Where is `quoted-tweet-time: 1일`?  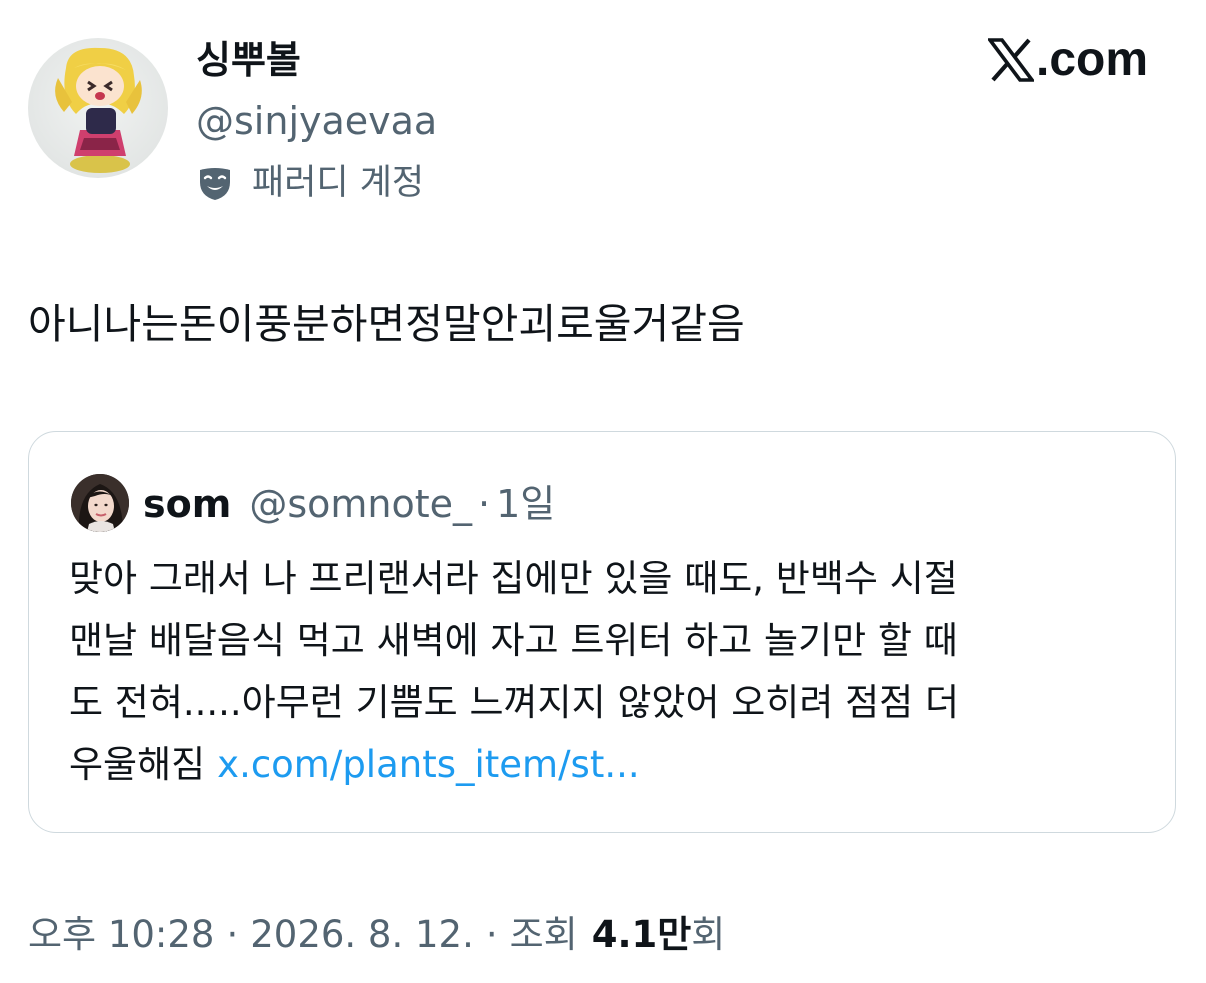 quoted-tweet-time: 1일 is located at coordinates (525, 504).